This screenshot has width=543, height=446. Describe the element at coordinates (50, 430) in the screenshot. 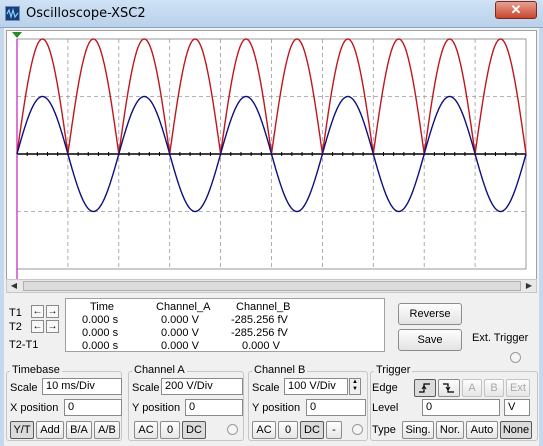

I see `mode-add-button: Add` at that location.